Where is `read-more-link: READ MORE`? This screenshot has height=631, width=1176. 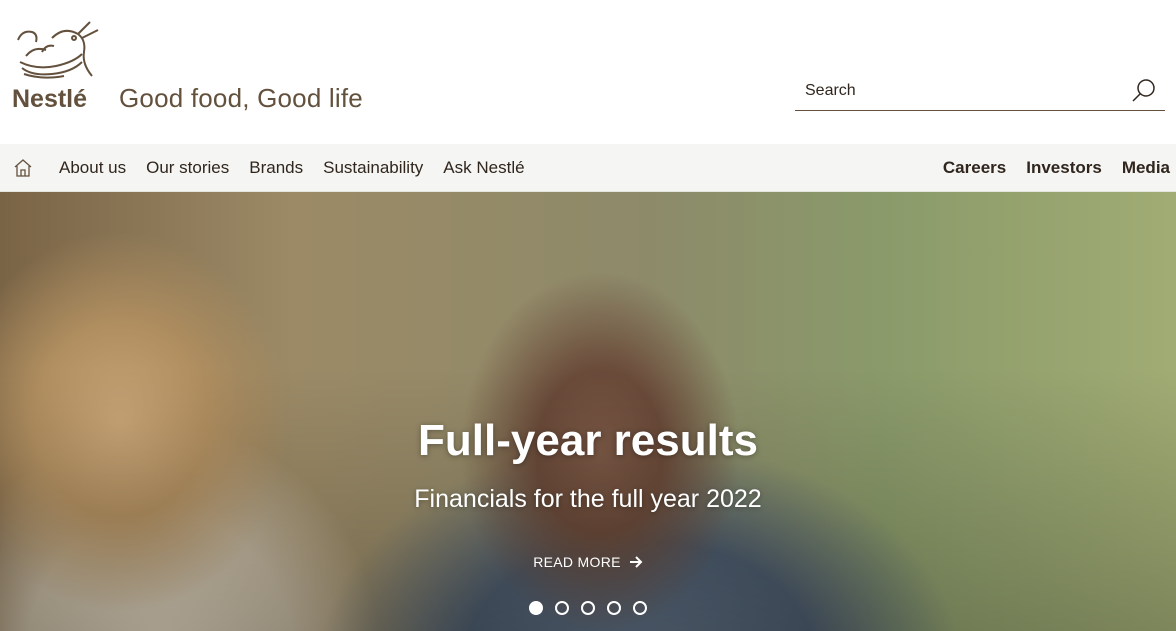 read-more-link: READ MORE is located at coordinates (588, 562).